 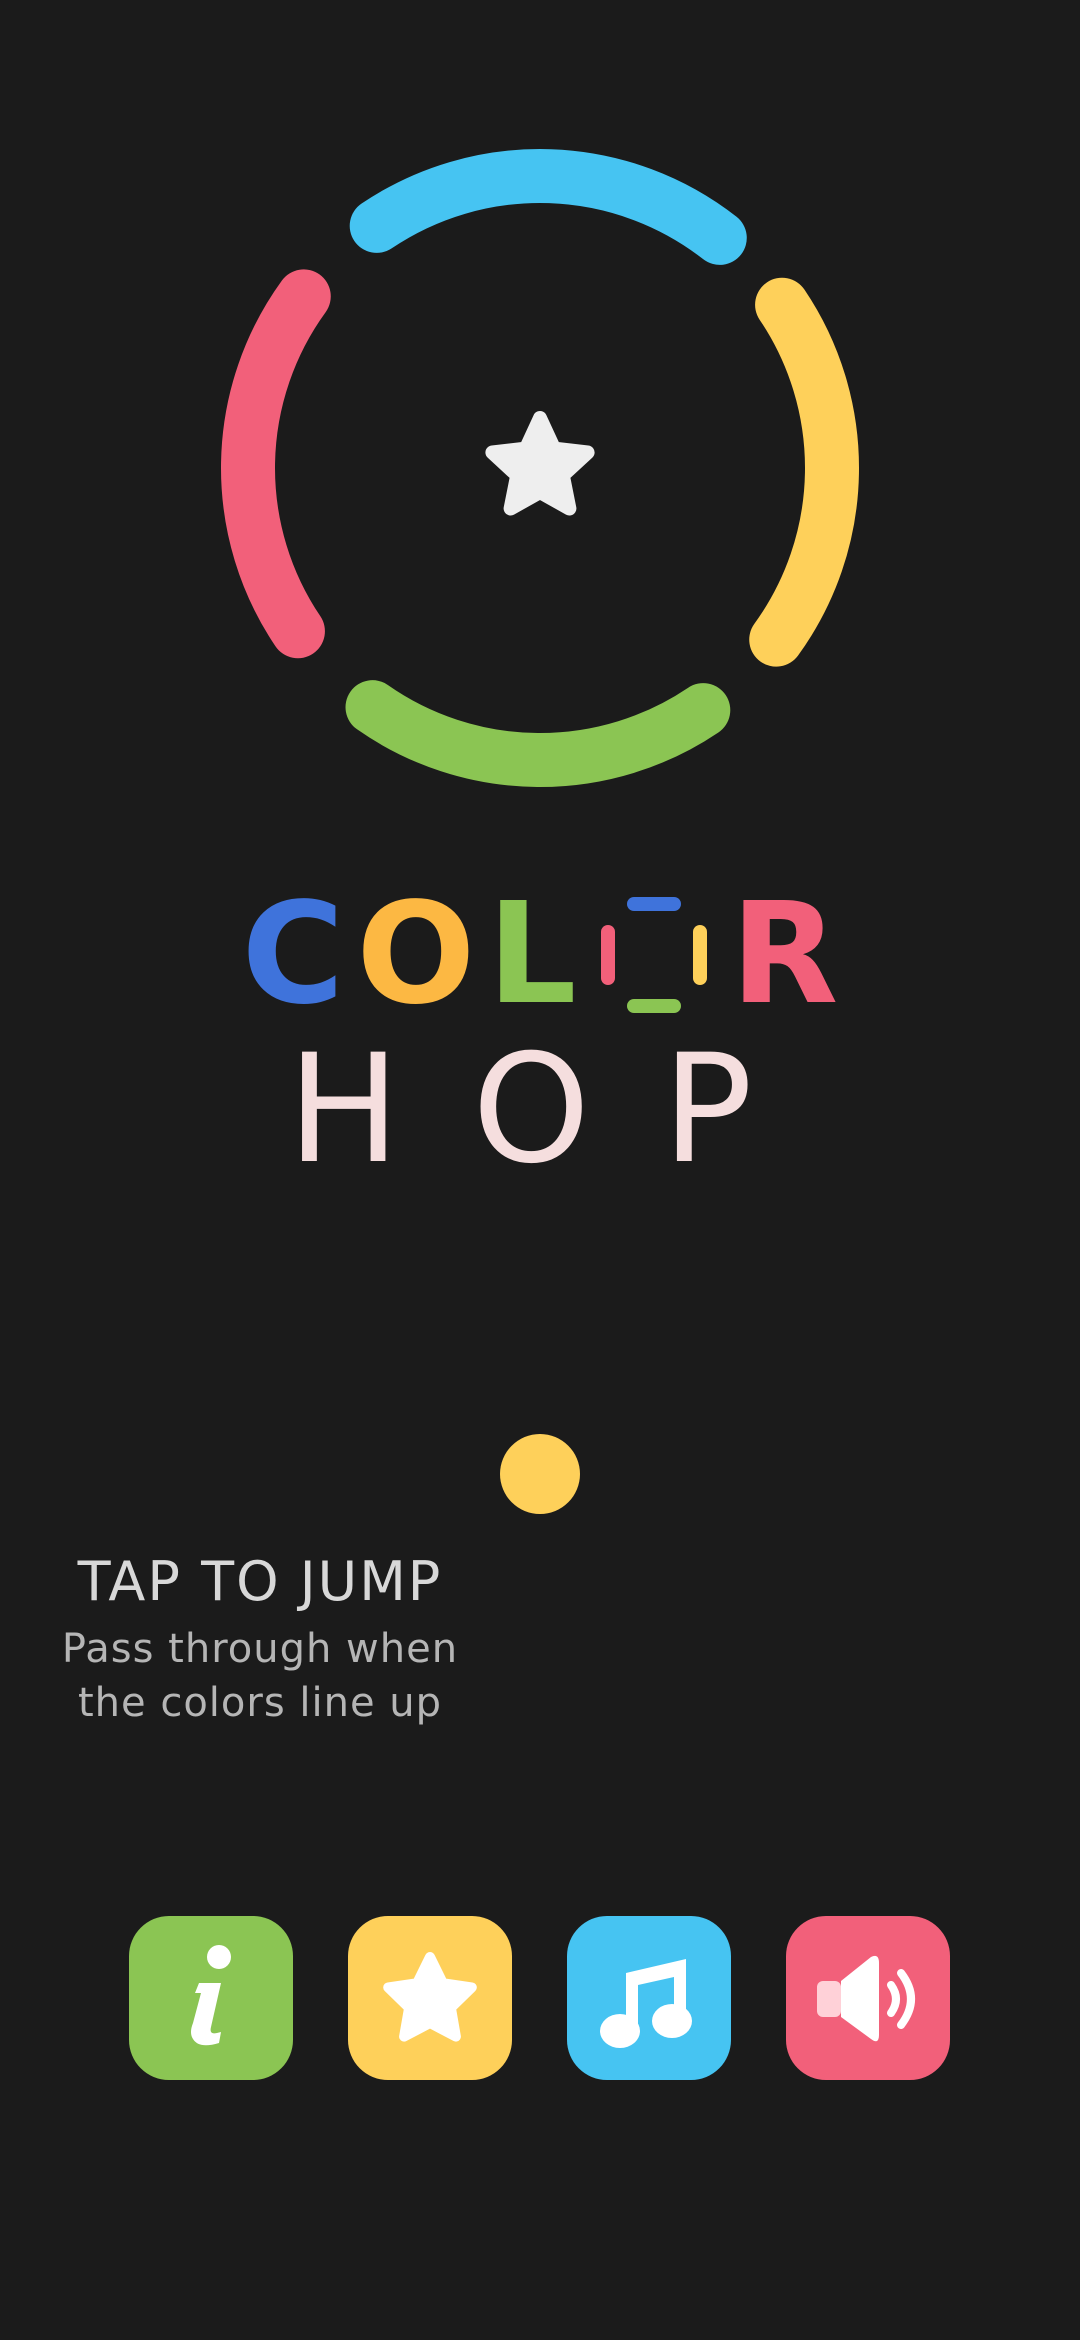 What do you see at coordinates (538, 733) in the screenshot?
I see `ring-segment-bottom` at bounding box center [538, 733].